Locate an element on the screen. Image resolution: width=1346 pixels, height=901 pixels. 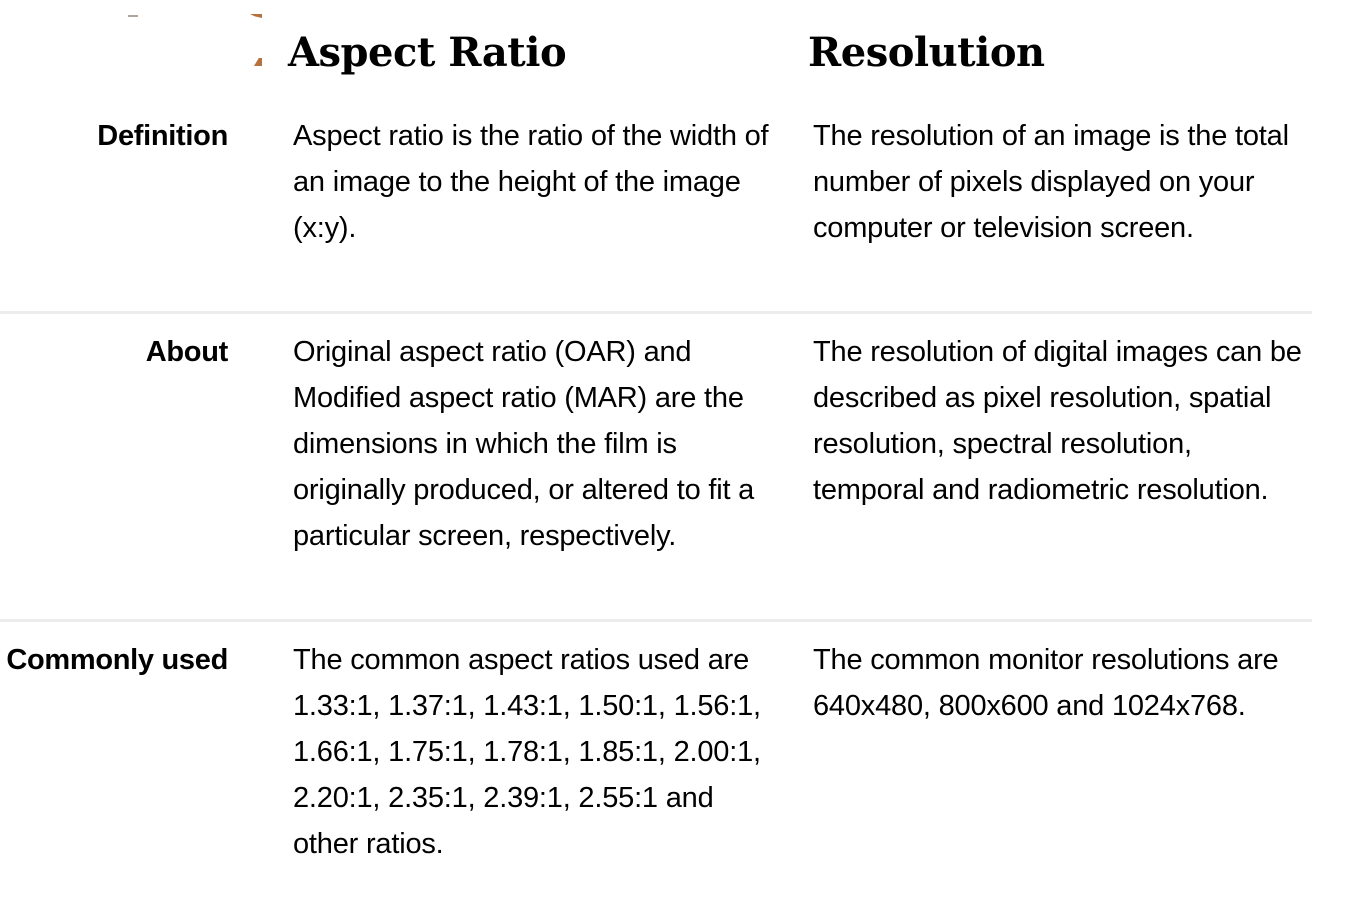
column-header-resolution: Resolution is located at coordinates (926, 52).